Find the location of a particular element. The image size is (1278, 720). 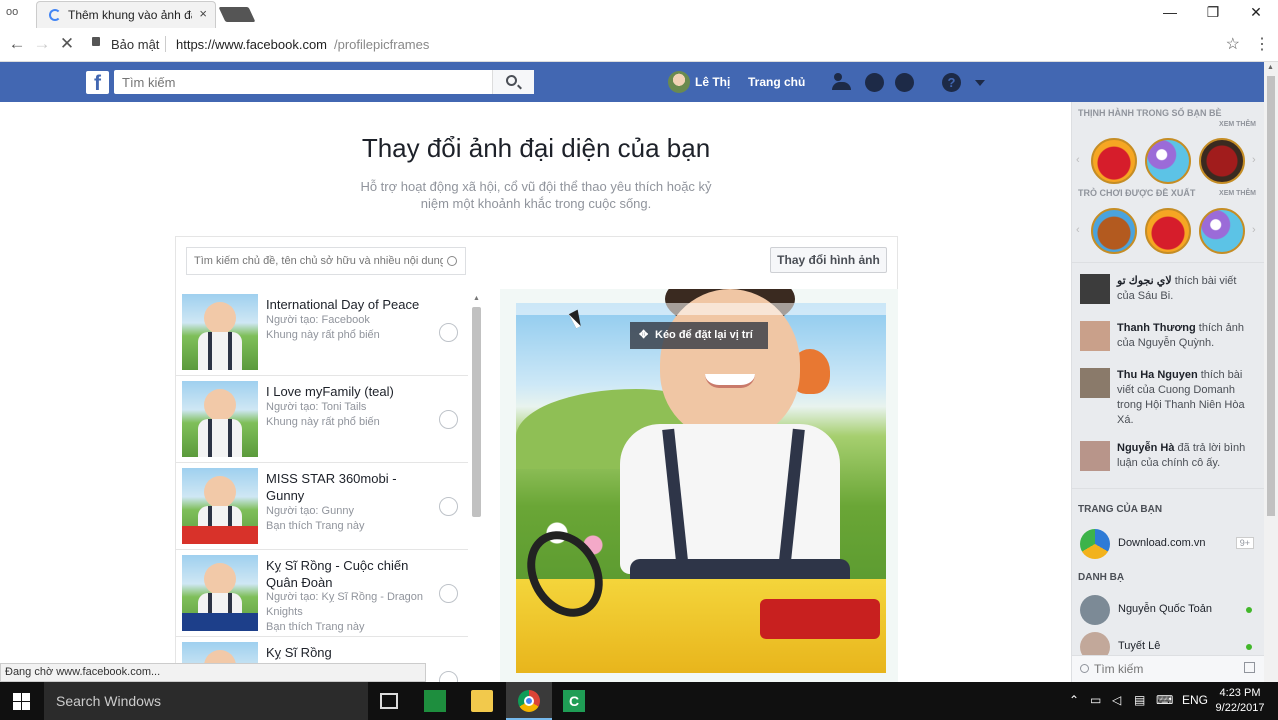

windows-search-placeholder: Search Windows is located at coordinates (109, 701).